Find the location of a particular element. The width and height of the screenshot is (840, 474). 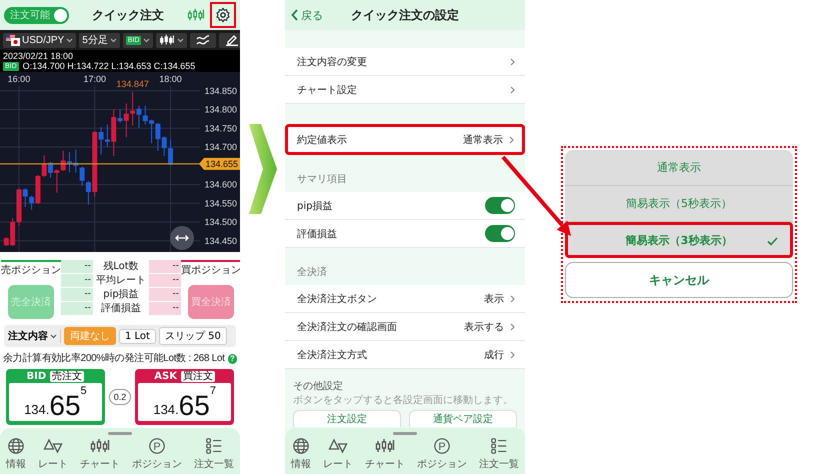

settings-link-button: 注文設定 is located at coordinates (347, 418).